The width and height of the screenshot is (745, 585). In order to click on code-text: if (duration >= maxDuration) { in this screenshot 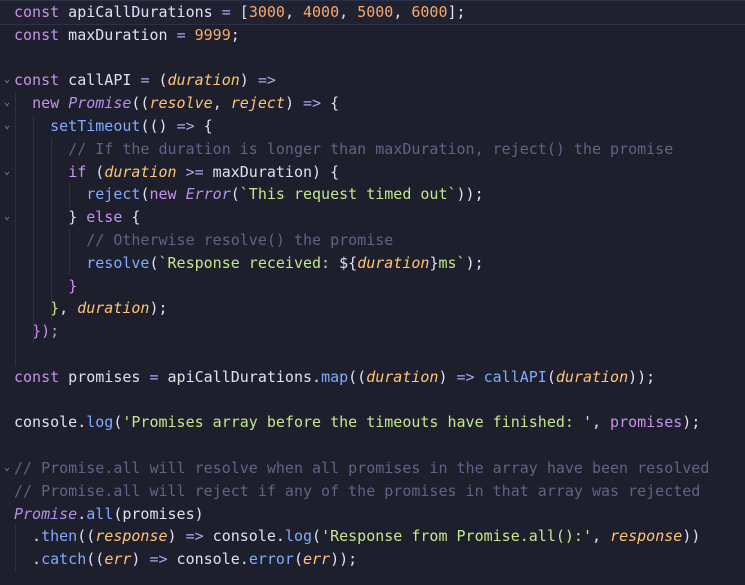, I will do `click(176, 172)`.